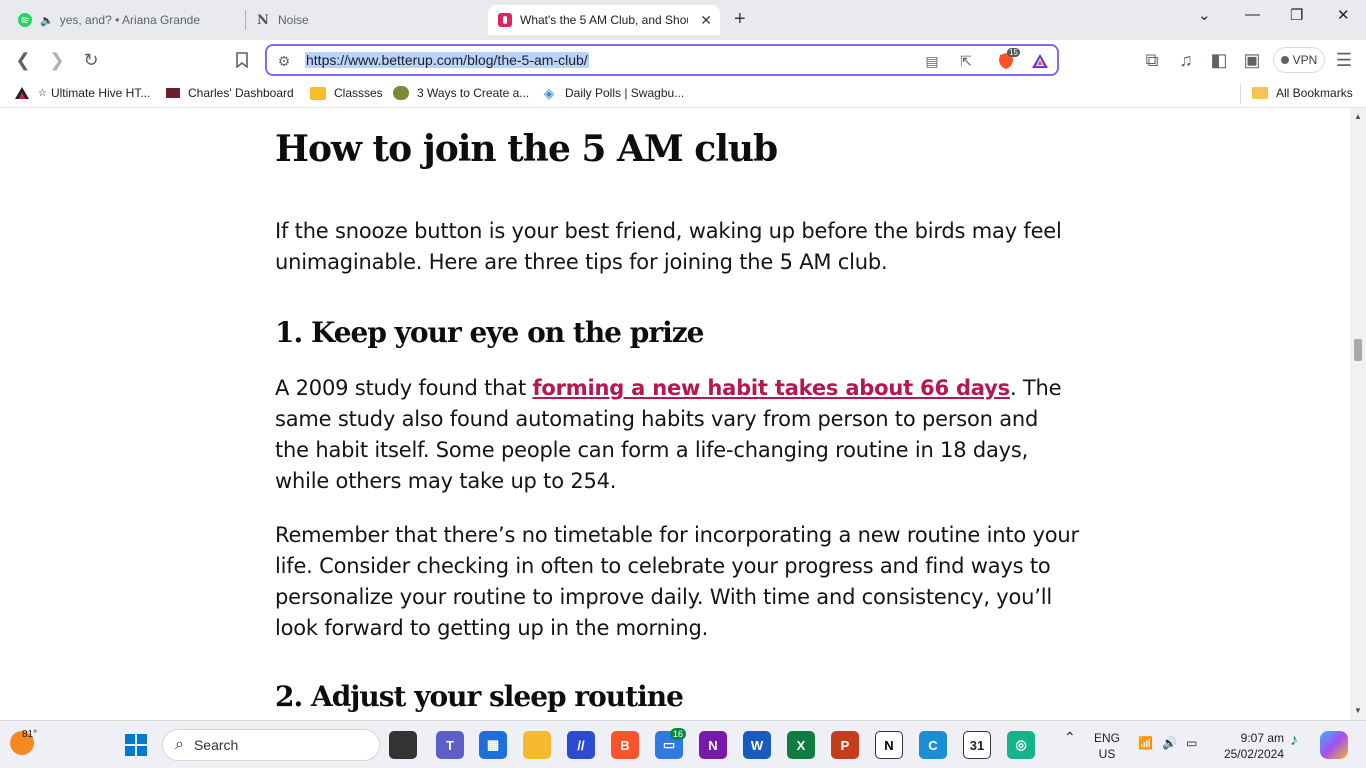 The width and height of the screenshot is (1366, 768). I want to click on taskbar-search: ⌕ Search, so click(271, 745).